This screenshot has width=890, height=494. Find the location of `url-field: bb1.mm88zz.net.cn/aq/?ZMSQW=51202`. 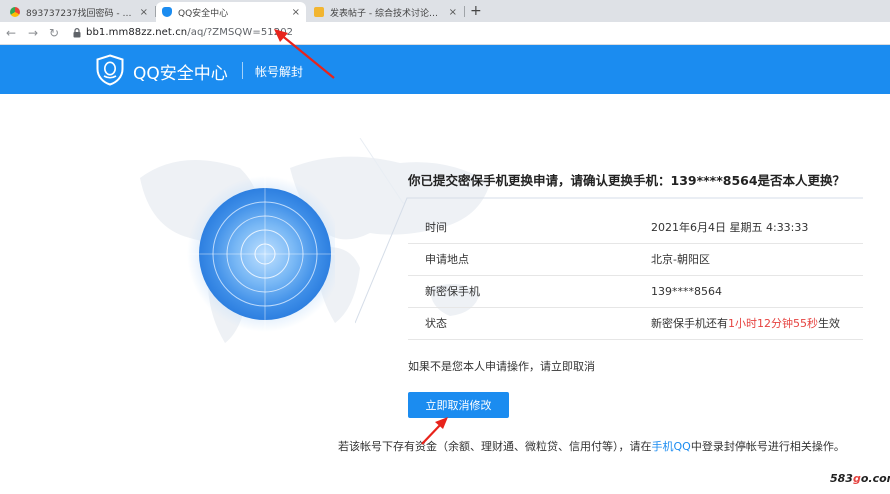

url-field: bb1.mm88zz.net.cn/aq/?ZMSQW=51202 is located at coordinates (189, 32).